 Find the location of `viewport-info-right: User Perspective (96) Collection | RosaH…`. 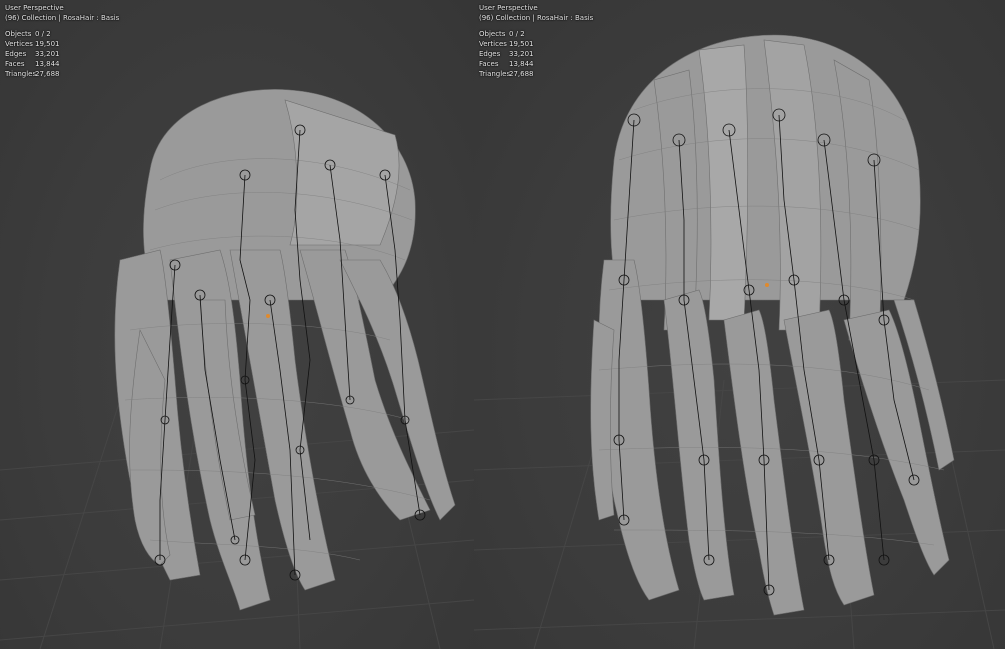

viewport-info-right: User Perspective (96) Collection | RosaH… is located at coordinates (536, 41).